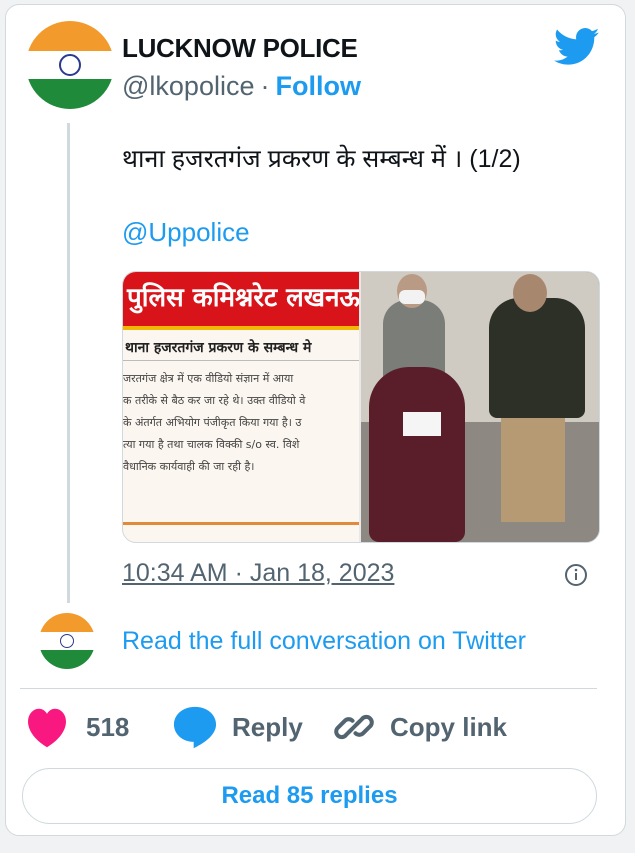  Describe the element at coordinates (422, 424) in the screenshot. I see `photo-number-plate` at that location.